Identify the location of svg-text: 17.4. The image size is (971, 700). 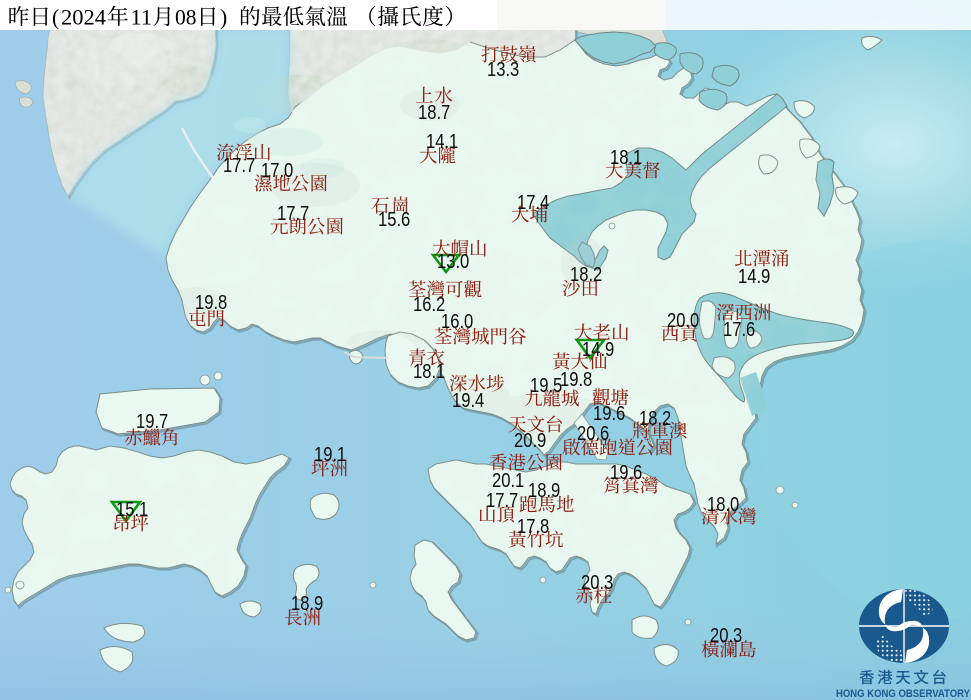
(533, 202).